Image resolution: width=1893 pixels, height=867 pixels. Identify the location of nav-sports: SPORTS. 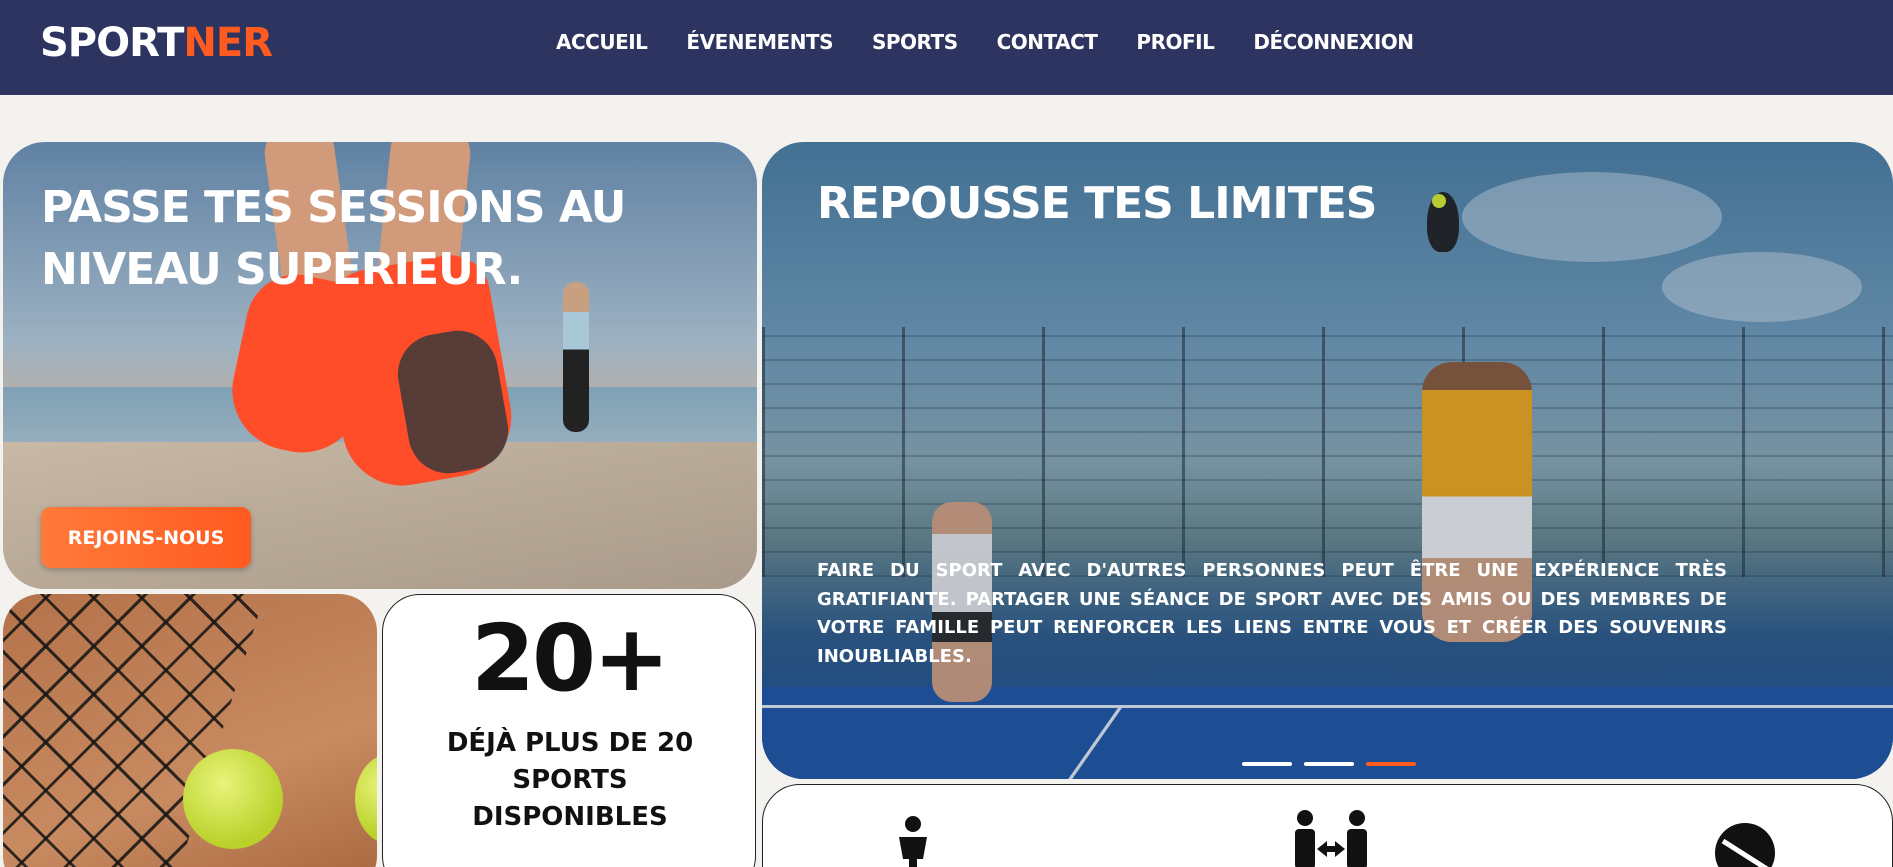
(915, 42).